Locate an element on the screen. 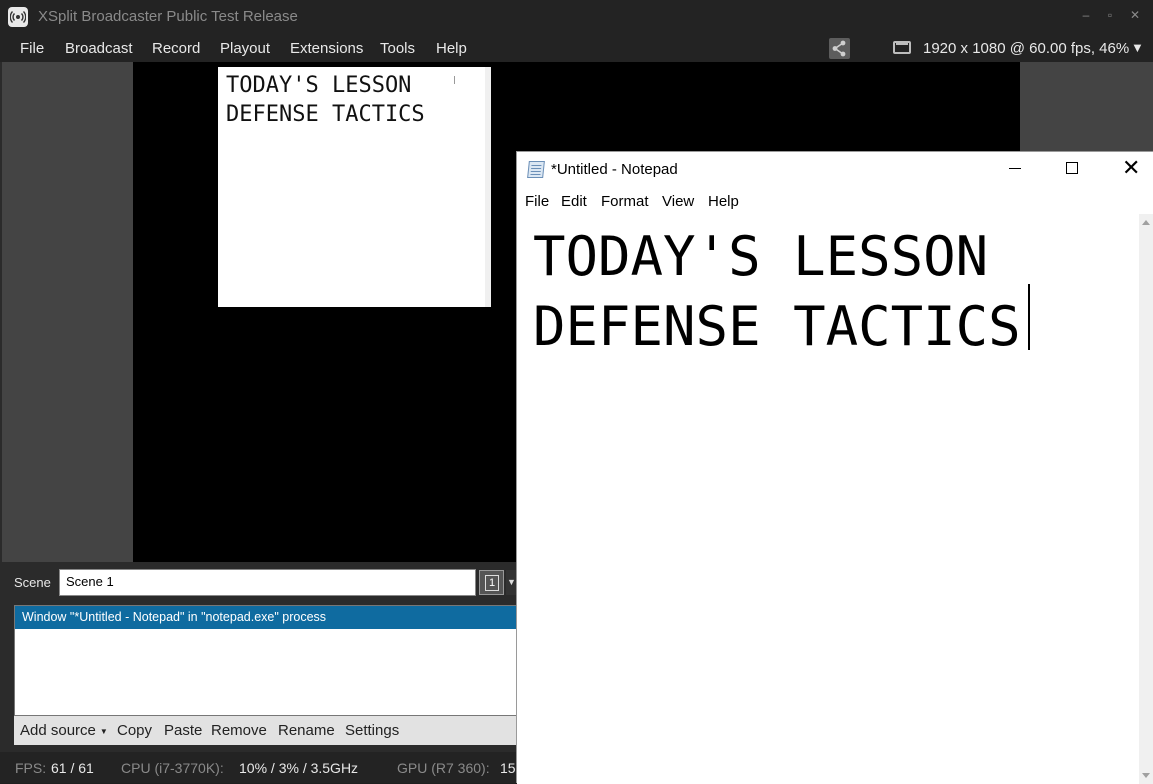 This screenshot has height=784, width=1153. menu-extensions: Extensions is located at coordinates (326, 48).